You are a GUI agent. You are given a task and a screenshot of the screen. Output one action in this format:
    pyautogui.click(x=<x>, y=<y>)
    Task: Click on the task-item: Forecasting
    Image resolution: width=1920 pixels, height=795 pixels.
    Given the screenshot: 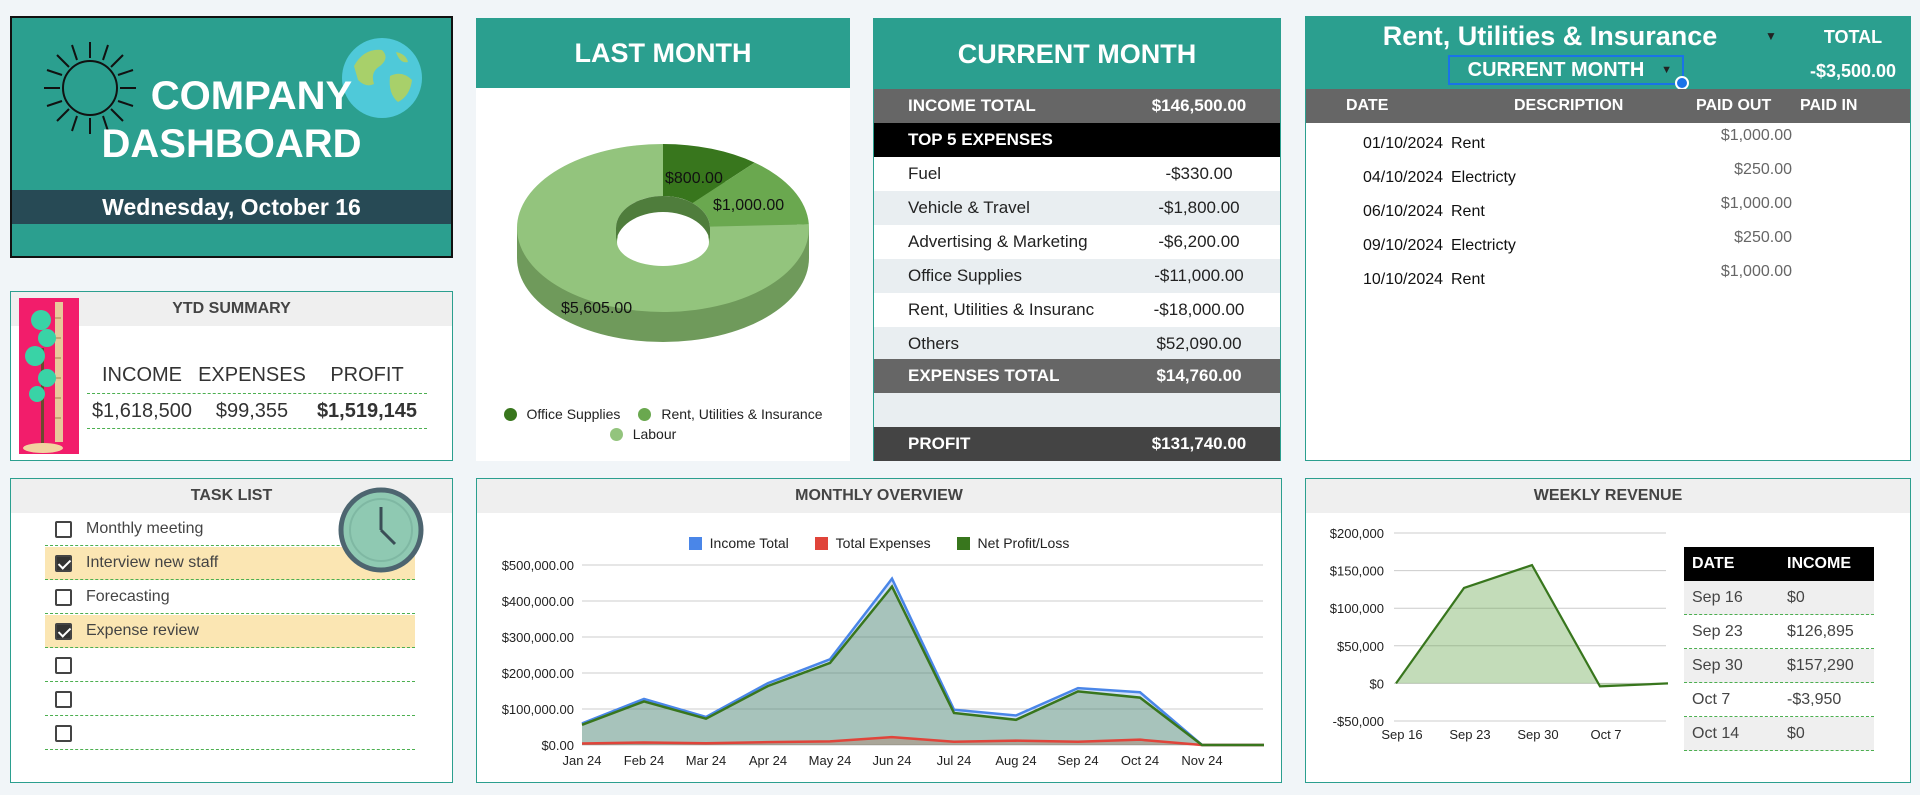 What is the action you would take?
    pyautogui.click(x=230, y=597)
    